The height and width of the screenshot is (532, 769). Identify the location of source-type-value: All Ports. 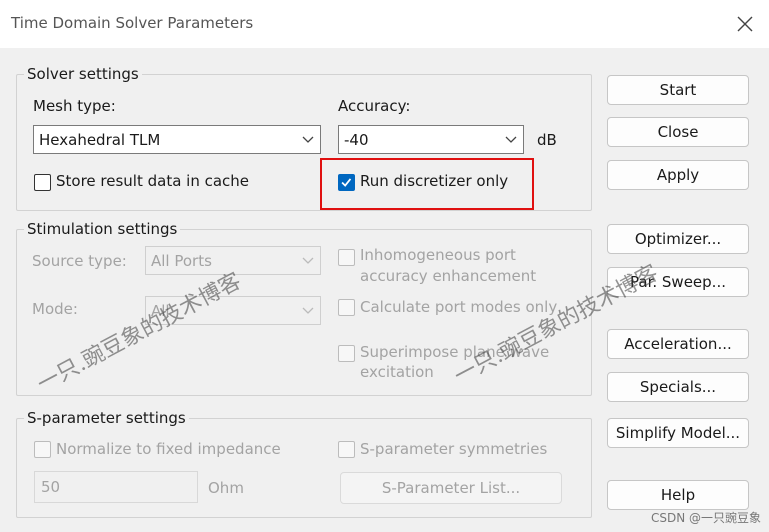
(181, 261).